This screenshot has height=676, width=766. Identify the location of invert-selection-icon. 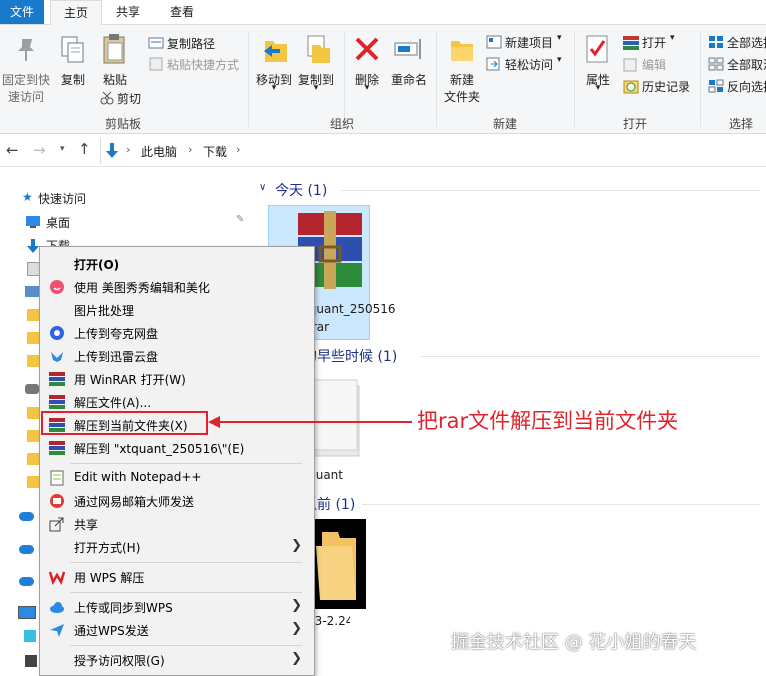
(716, 86).